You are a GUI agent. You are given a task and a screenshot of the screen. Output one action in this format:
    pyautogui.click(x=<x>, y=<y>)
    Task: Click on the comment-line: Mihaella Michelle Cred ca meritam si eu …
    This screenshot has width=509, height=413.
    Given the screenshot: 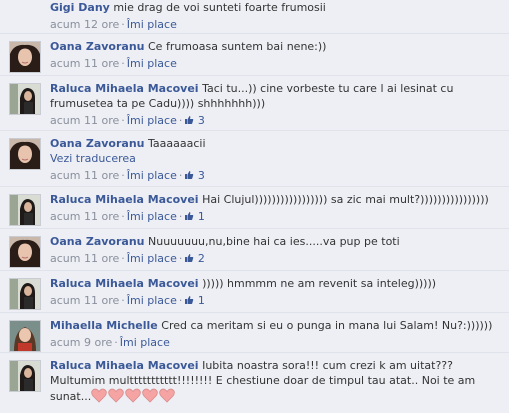 What is the action you would take?
    pyautogui.click(x=276, y=325)
    